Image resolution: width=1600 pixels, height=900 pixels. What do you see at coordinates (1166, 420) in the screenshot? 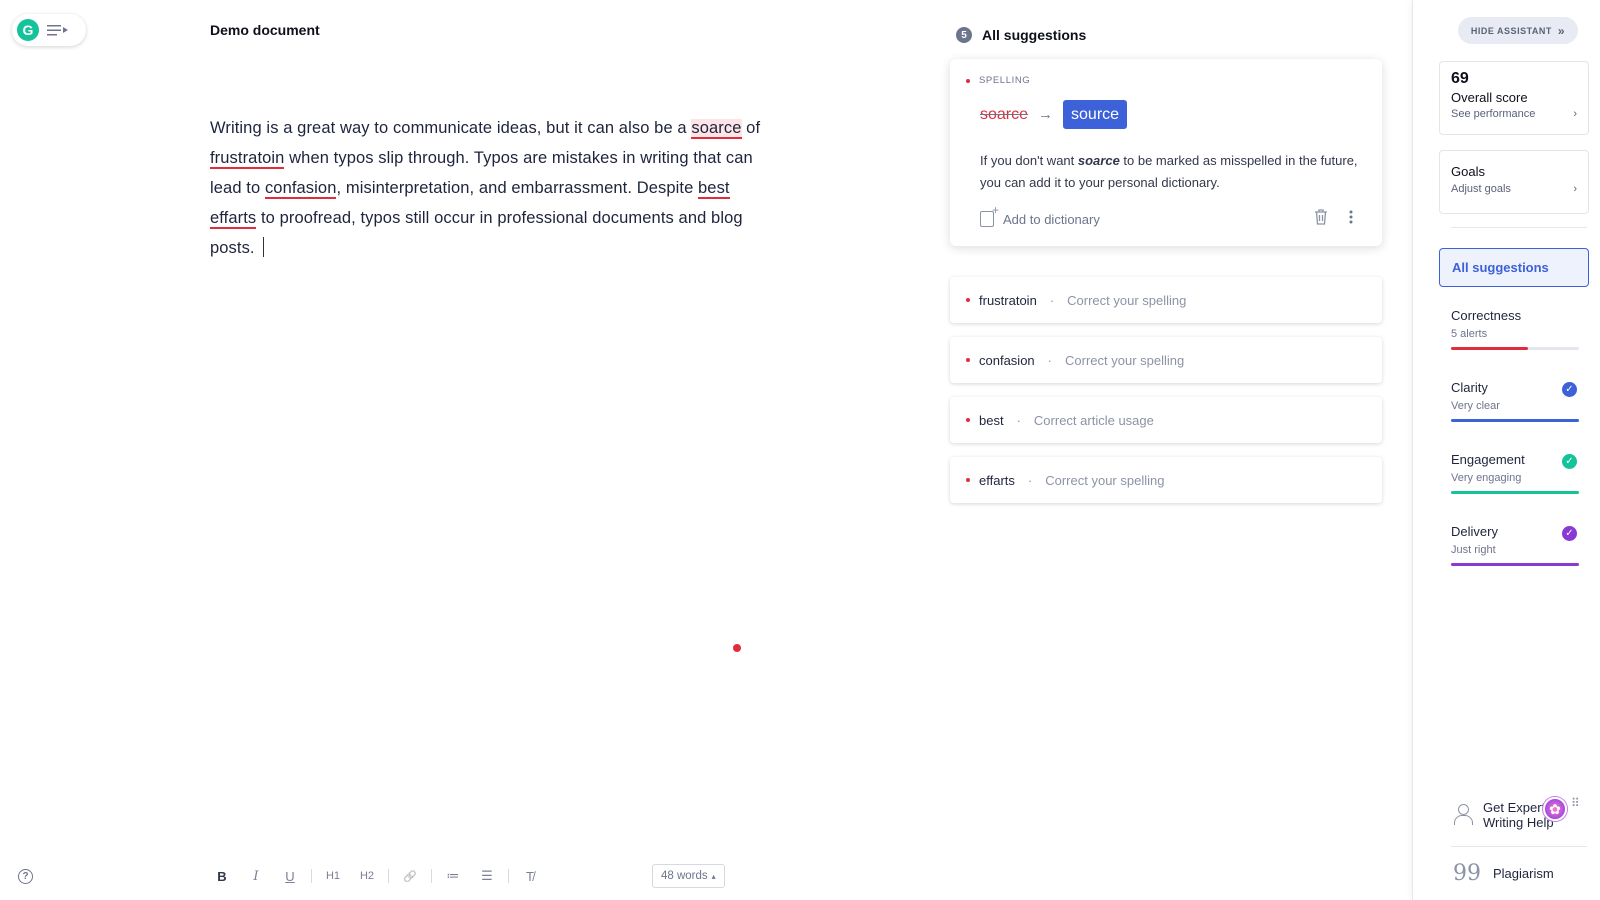
I see `suggestion-item: best · Correct article usage` at bounding box center [1166, 420].